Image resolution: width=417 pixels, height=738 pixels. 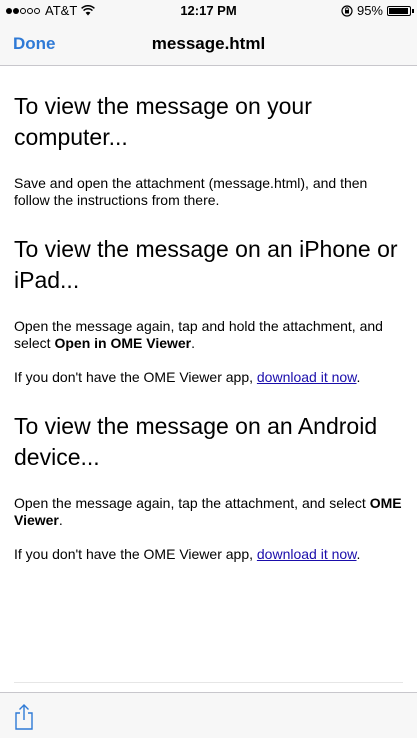 What do you see at coordinates (123, 343) in the screenshot?
I see `bold-option-label: Open in OME Viewer` at bounding box center [123, 343].